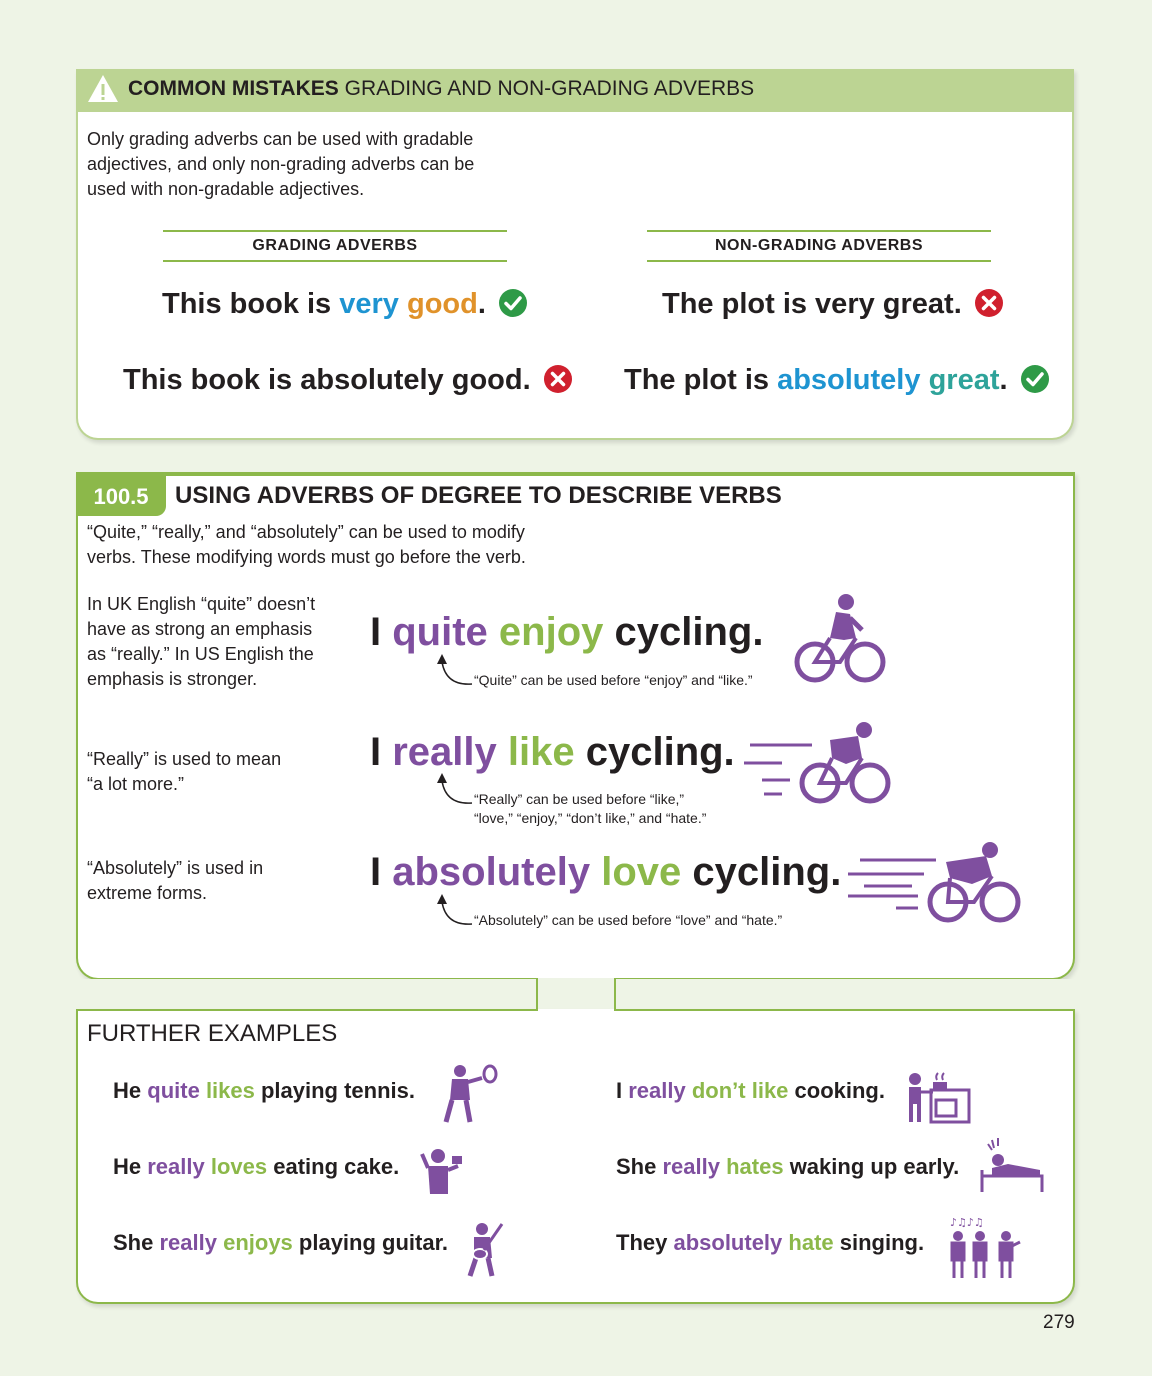  Describe the element at coordinates (840, 638) in the screenshot. I see `cyclist-icon` at that location.